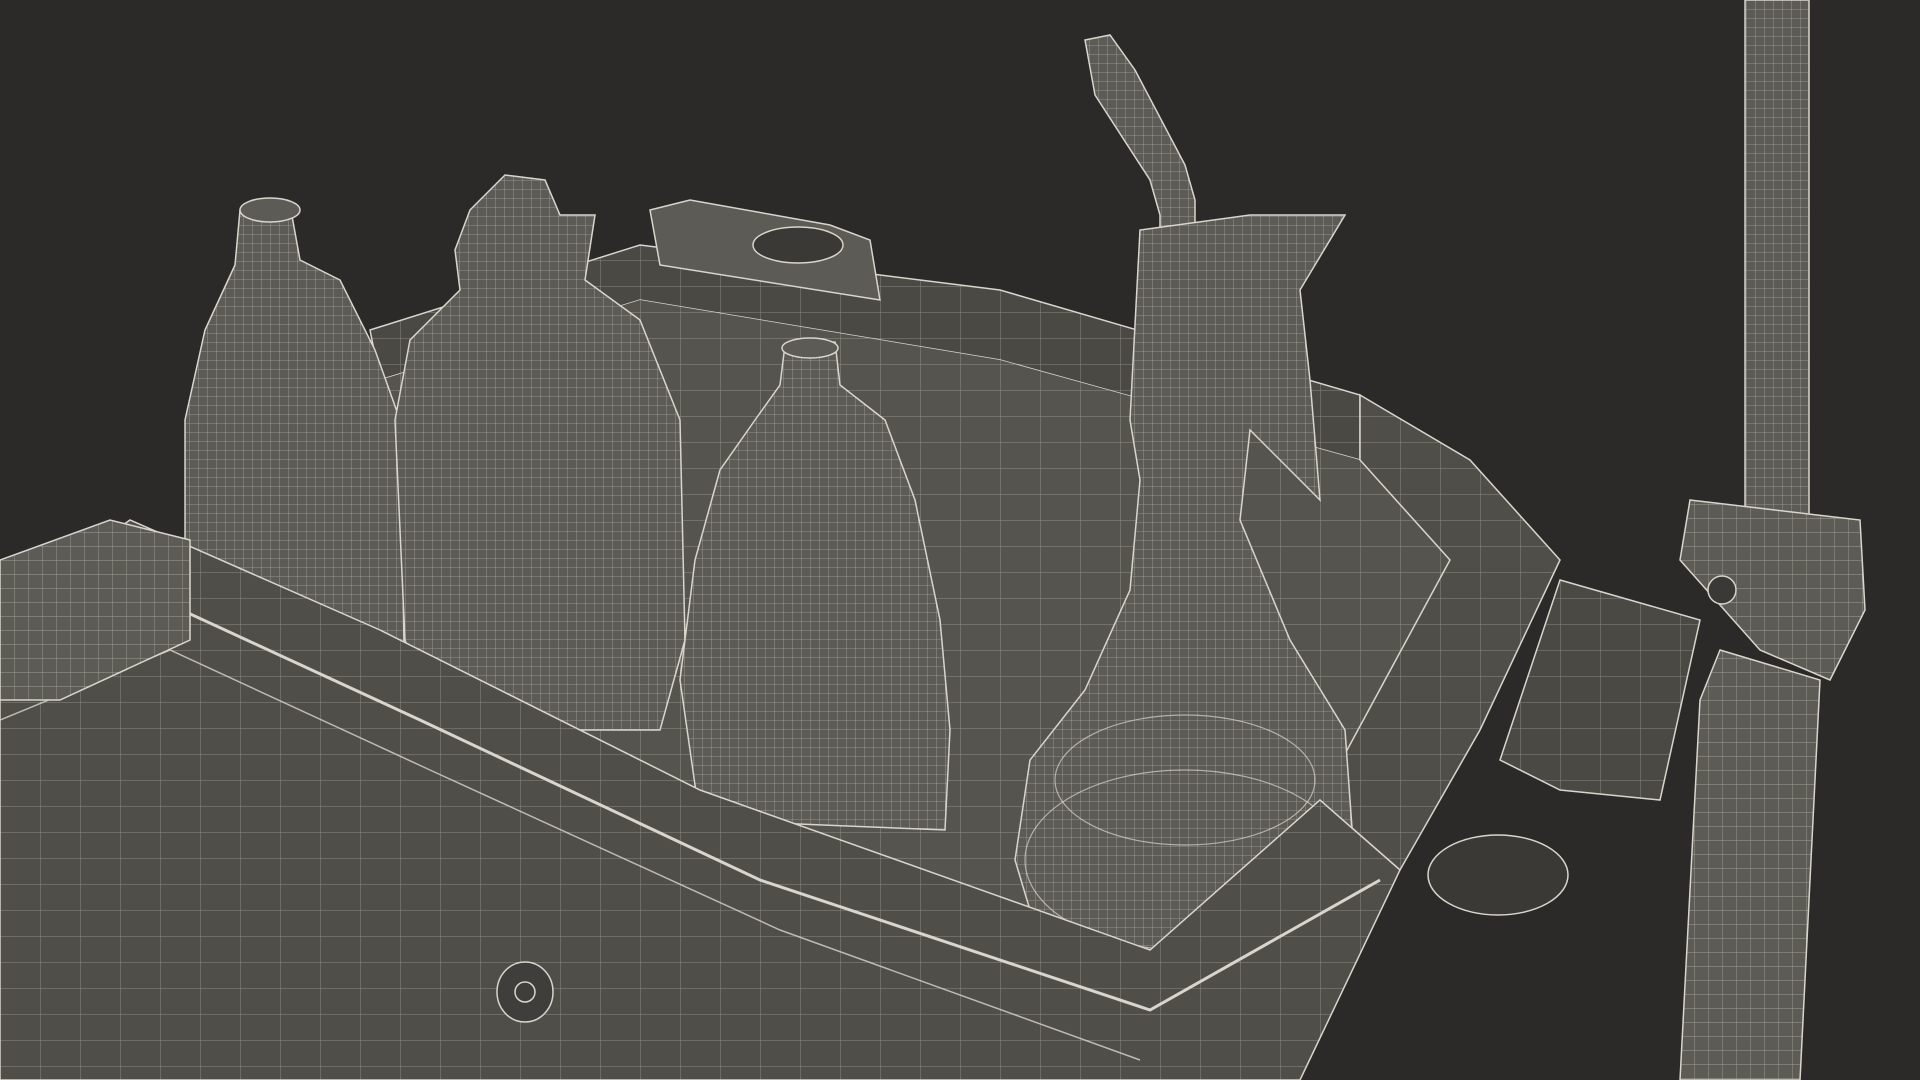 Image resolution: width=1920 pixels, height=1080 pixels. I want to click on front-screw, so click(525, 992).